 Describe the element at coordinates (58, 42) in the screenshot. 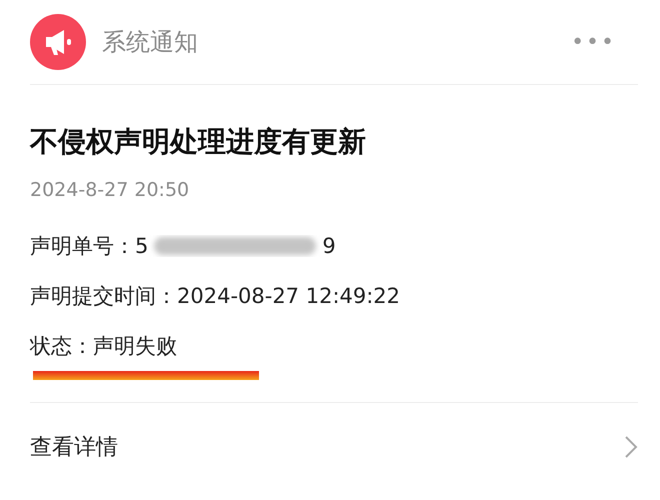

I see `megaphone-icon` at that location.